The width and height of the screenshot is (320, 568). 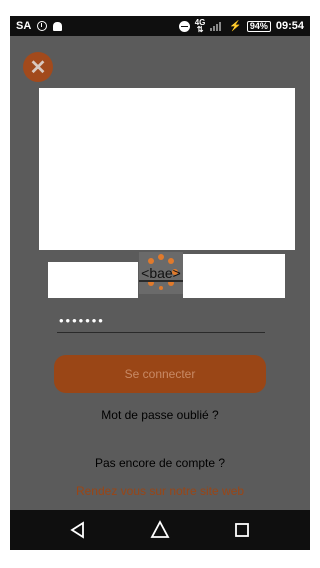 I want to click on home-icon, so click(x=160, y=530).